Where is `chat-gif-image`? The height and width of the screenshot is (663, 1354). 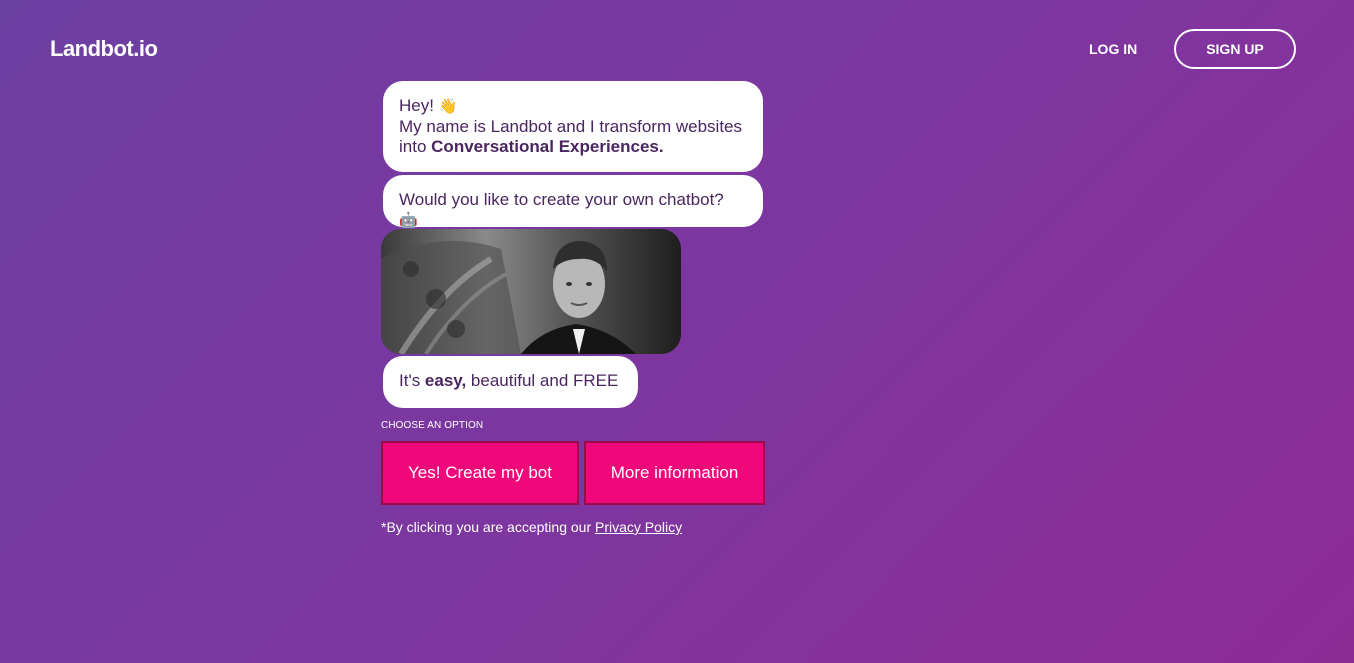 chat-gif-image is located at coordinates (531, 291).